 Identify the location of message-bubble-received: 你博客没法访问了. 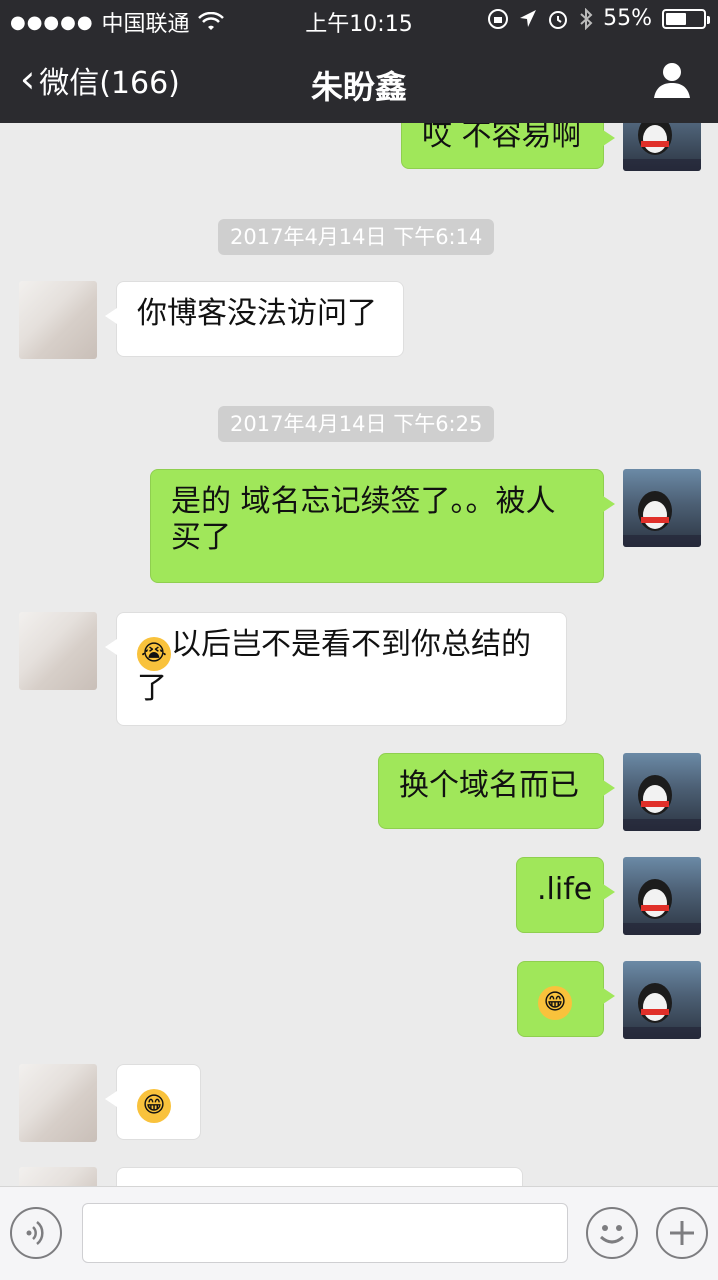
(254, 319).